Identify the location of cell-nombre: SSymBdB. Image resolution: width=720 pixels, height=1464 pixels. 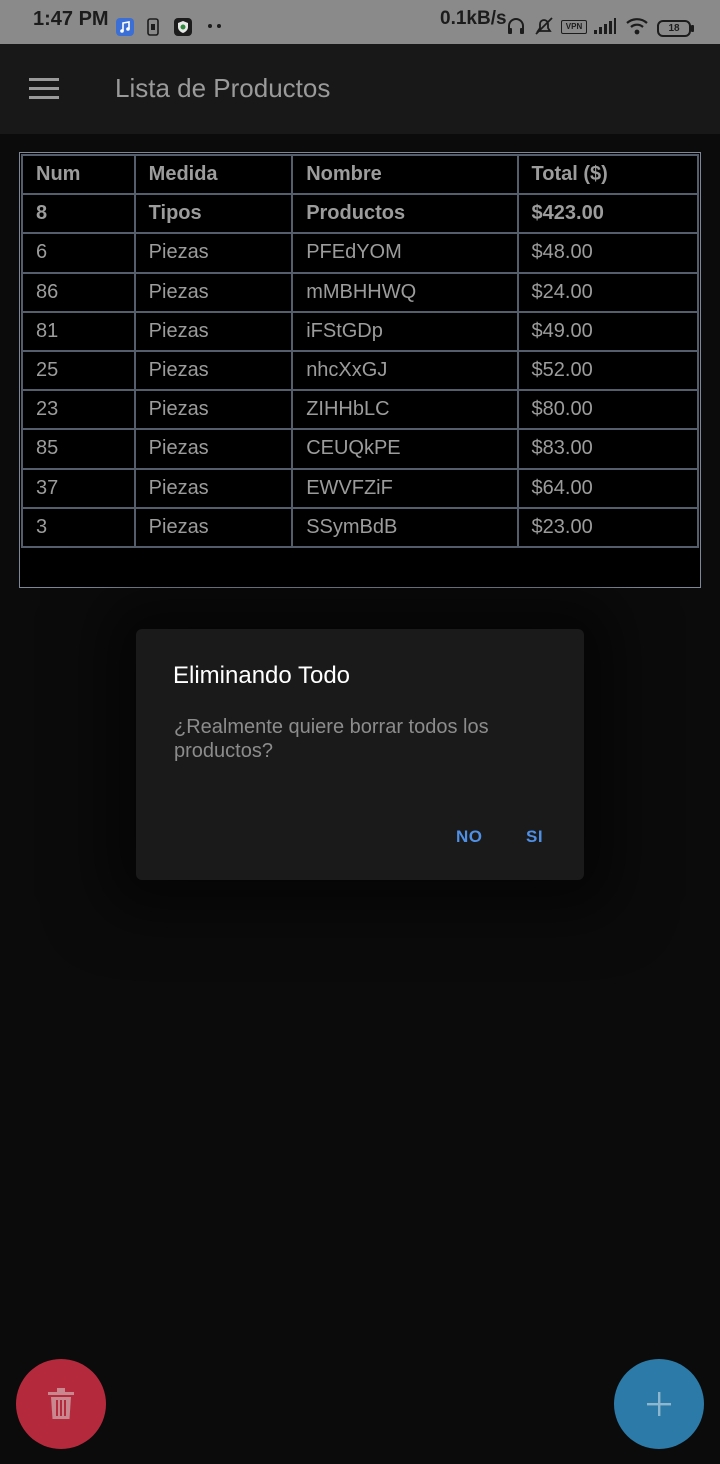
(405, 527).